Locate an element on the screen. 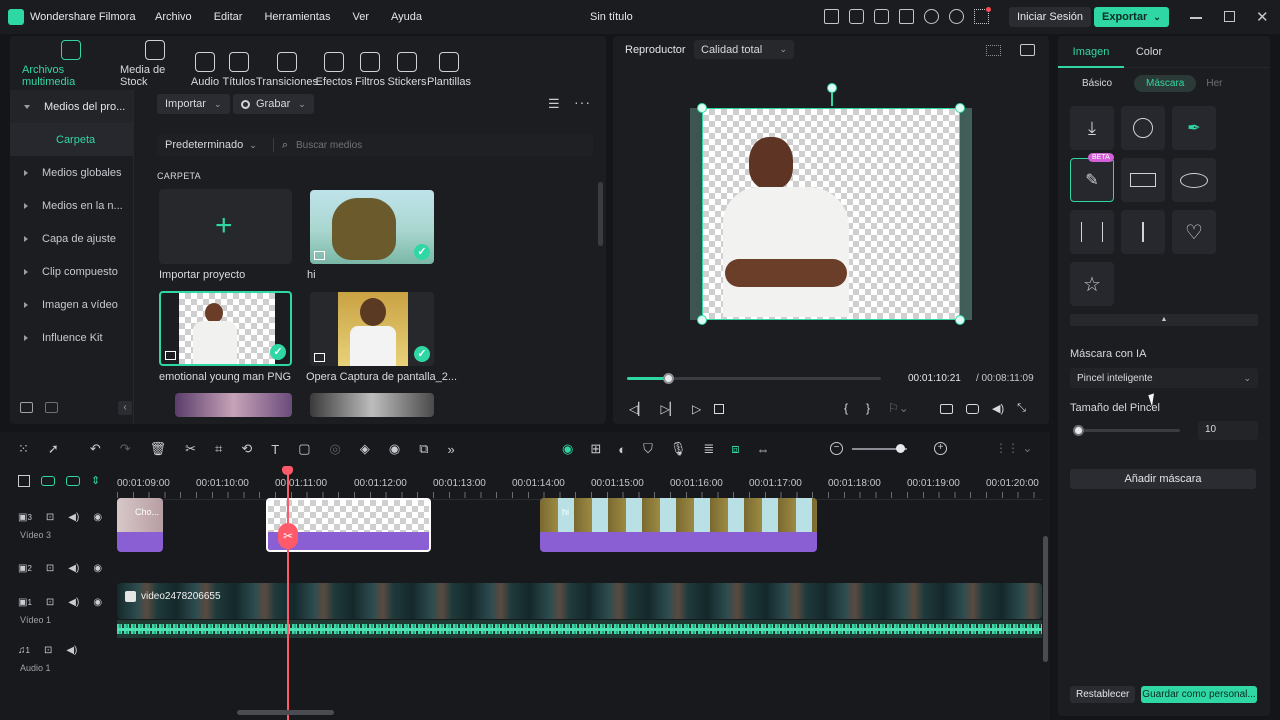  tab-titulos: Títulos is located at coordinates (239, 64).